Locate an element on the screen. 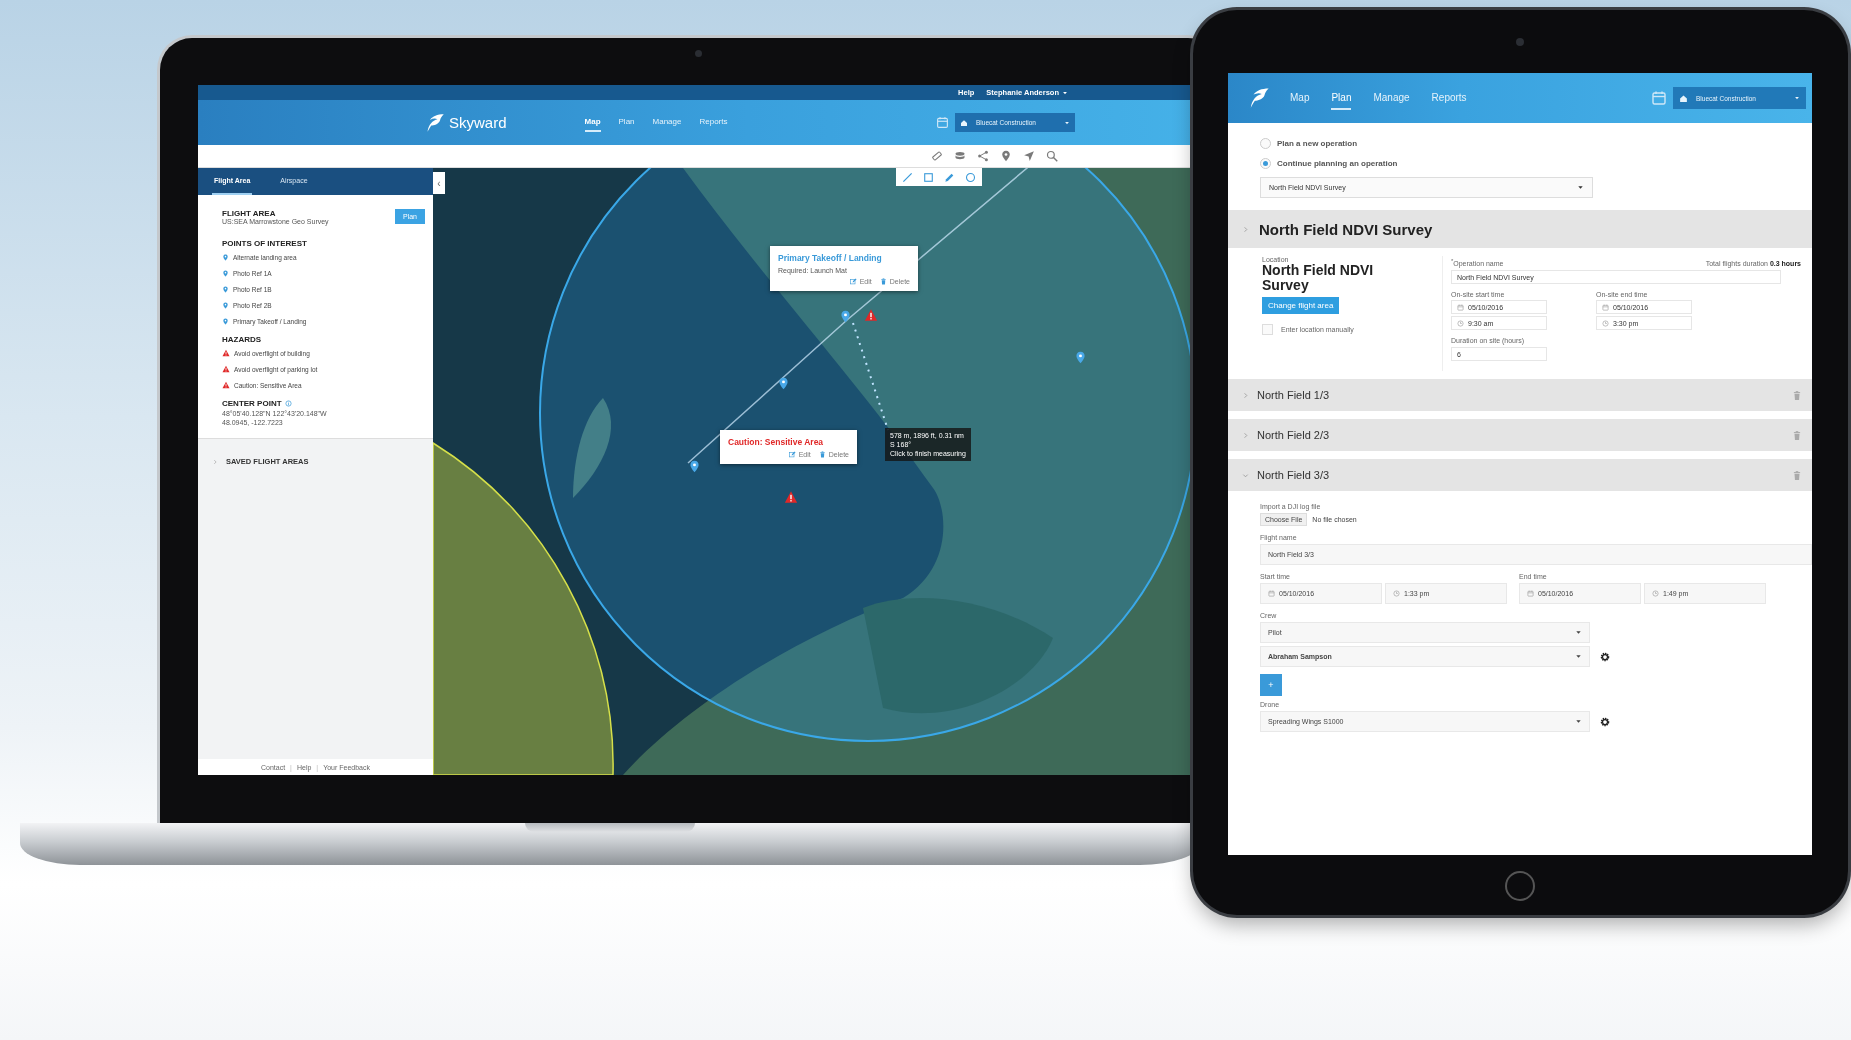 This screenshot has width=1851, height=1040. circle-icon is located at coordinates (970, 177).